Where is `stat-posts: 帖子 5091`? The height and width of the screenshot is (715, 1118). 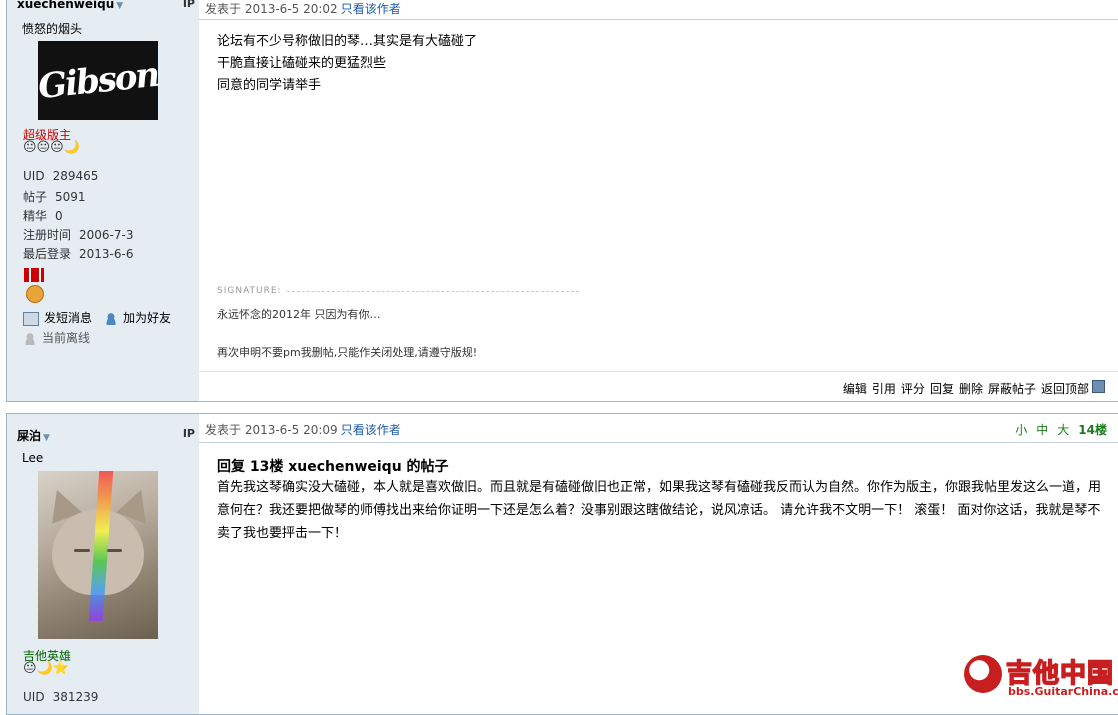 stat-posts: 帖子 5091 is located at coordinates (54, 197).